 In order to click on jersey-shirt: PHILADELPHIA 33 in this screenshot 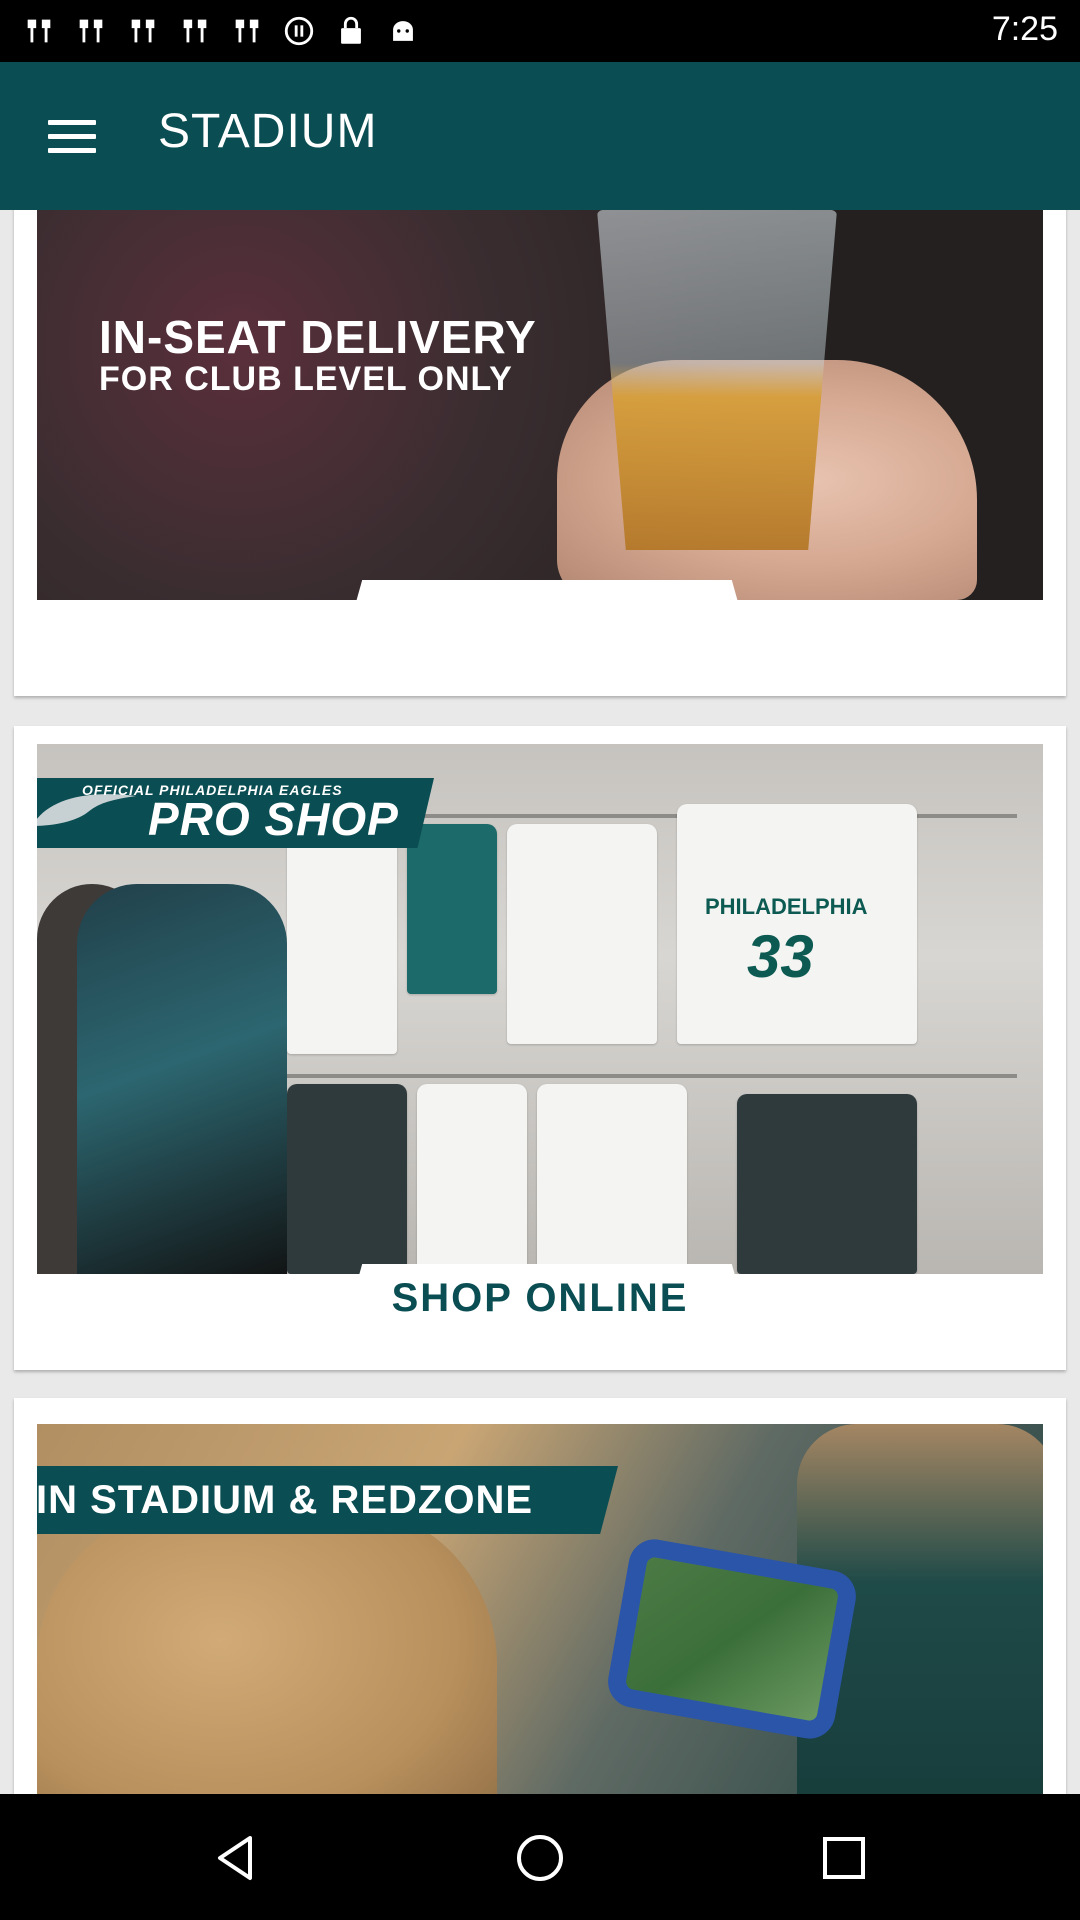, I will do `click(797, 924)`.